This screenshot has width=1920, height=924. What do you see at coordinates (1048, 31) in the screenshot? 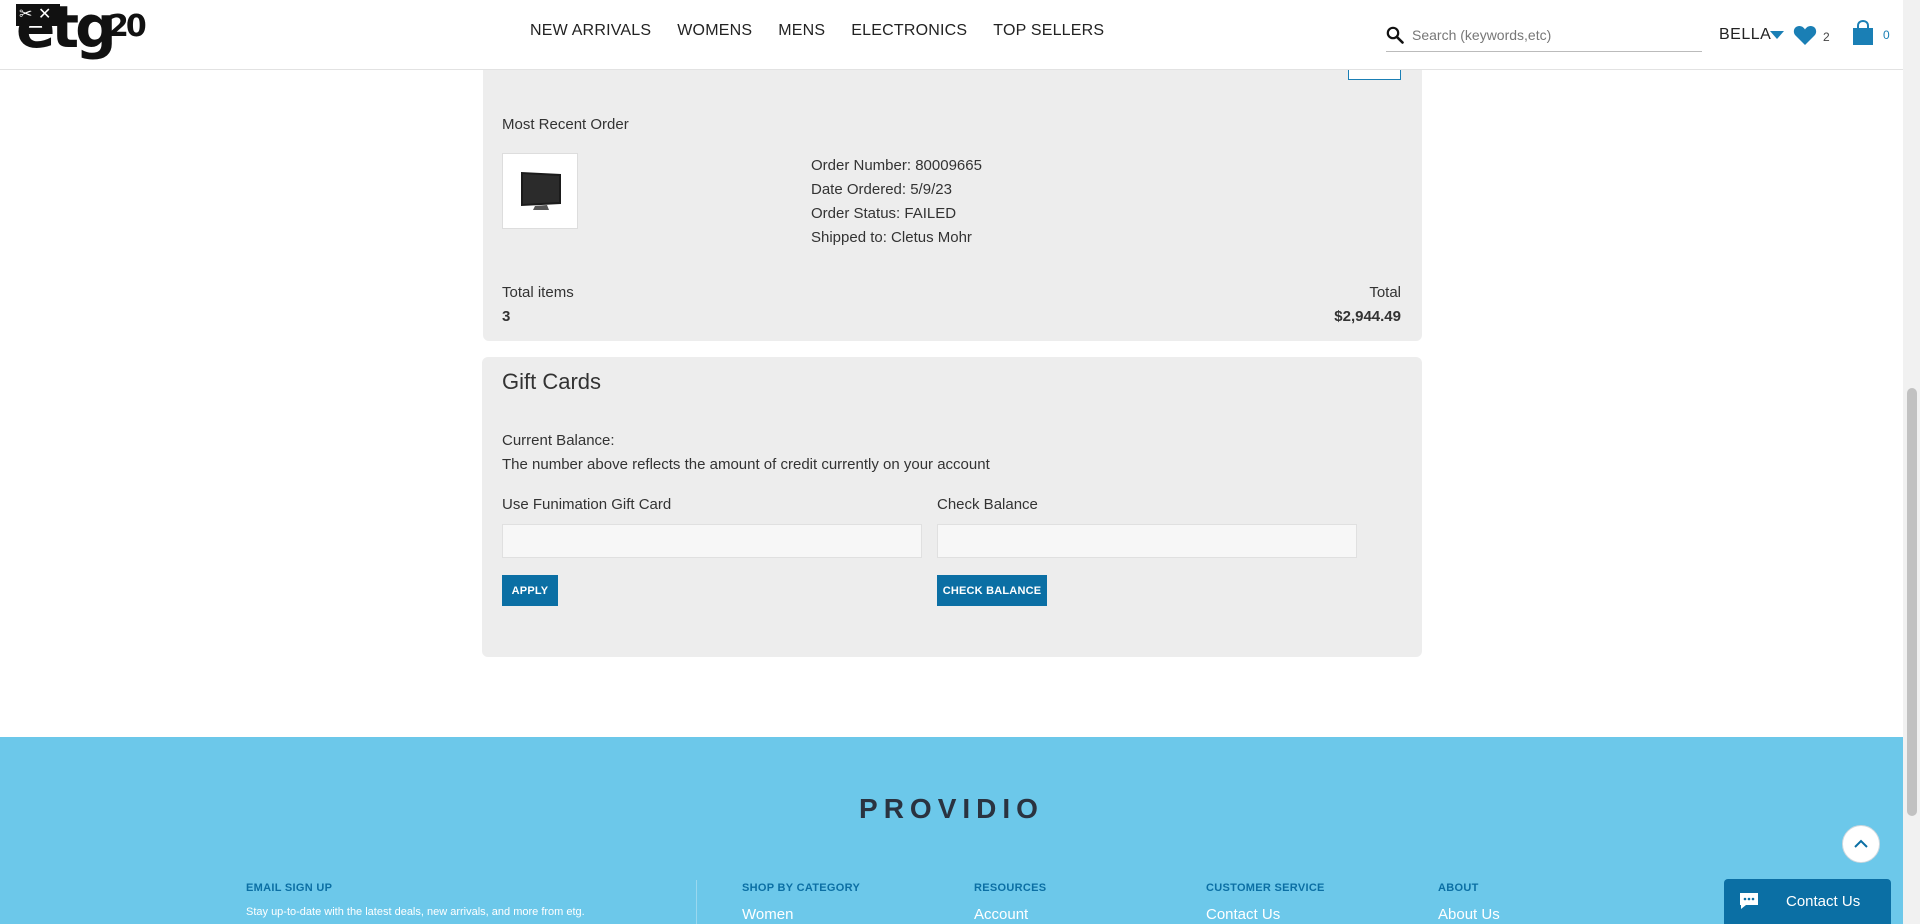
I see `nav-top-sellers: TOP SELLERS` at bounding box center [1048, 31].